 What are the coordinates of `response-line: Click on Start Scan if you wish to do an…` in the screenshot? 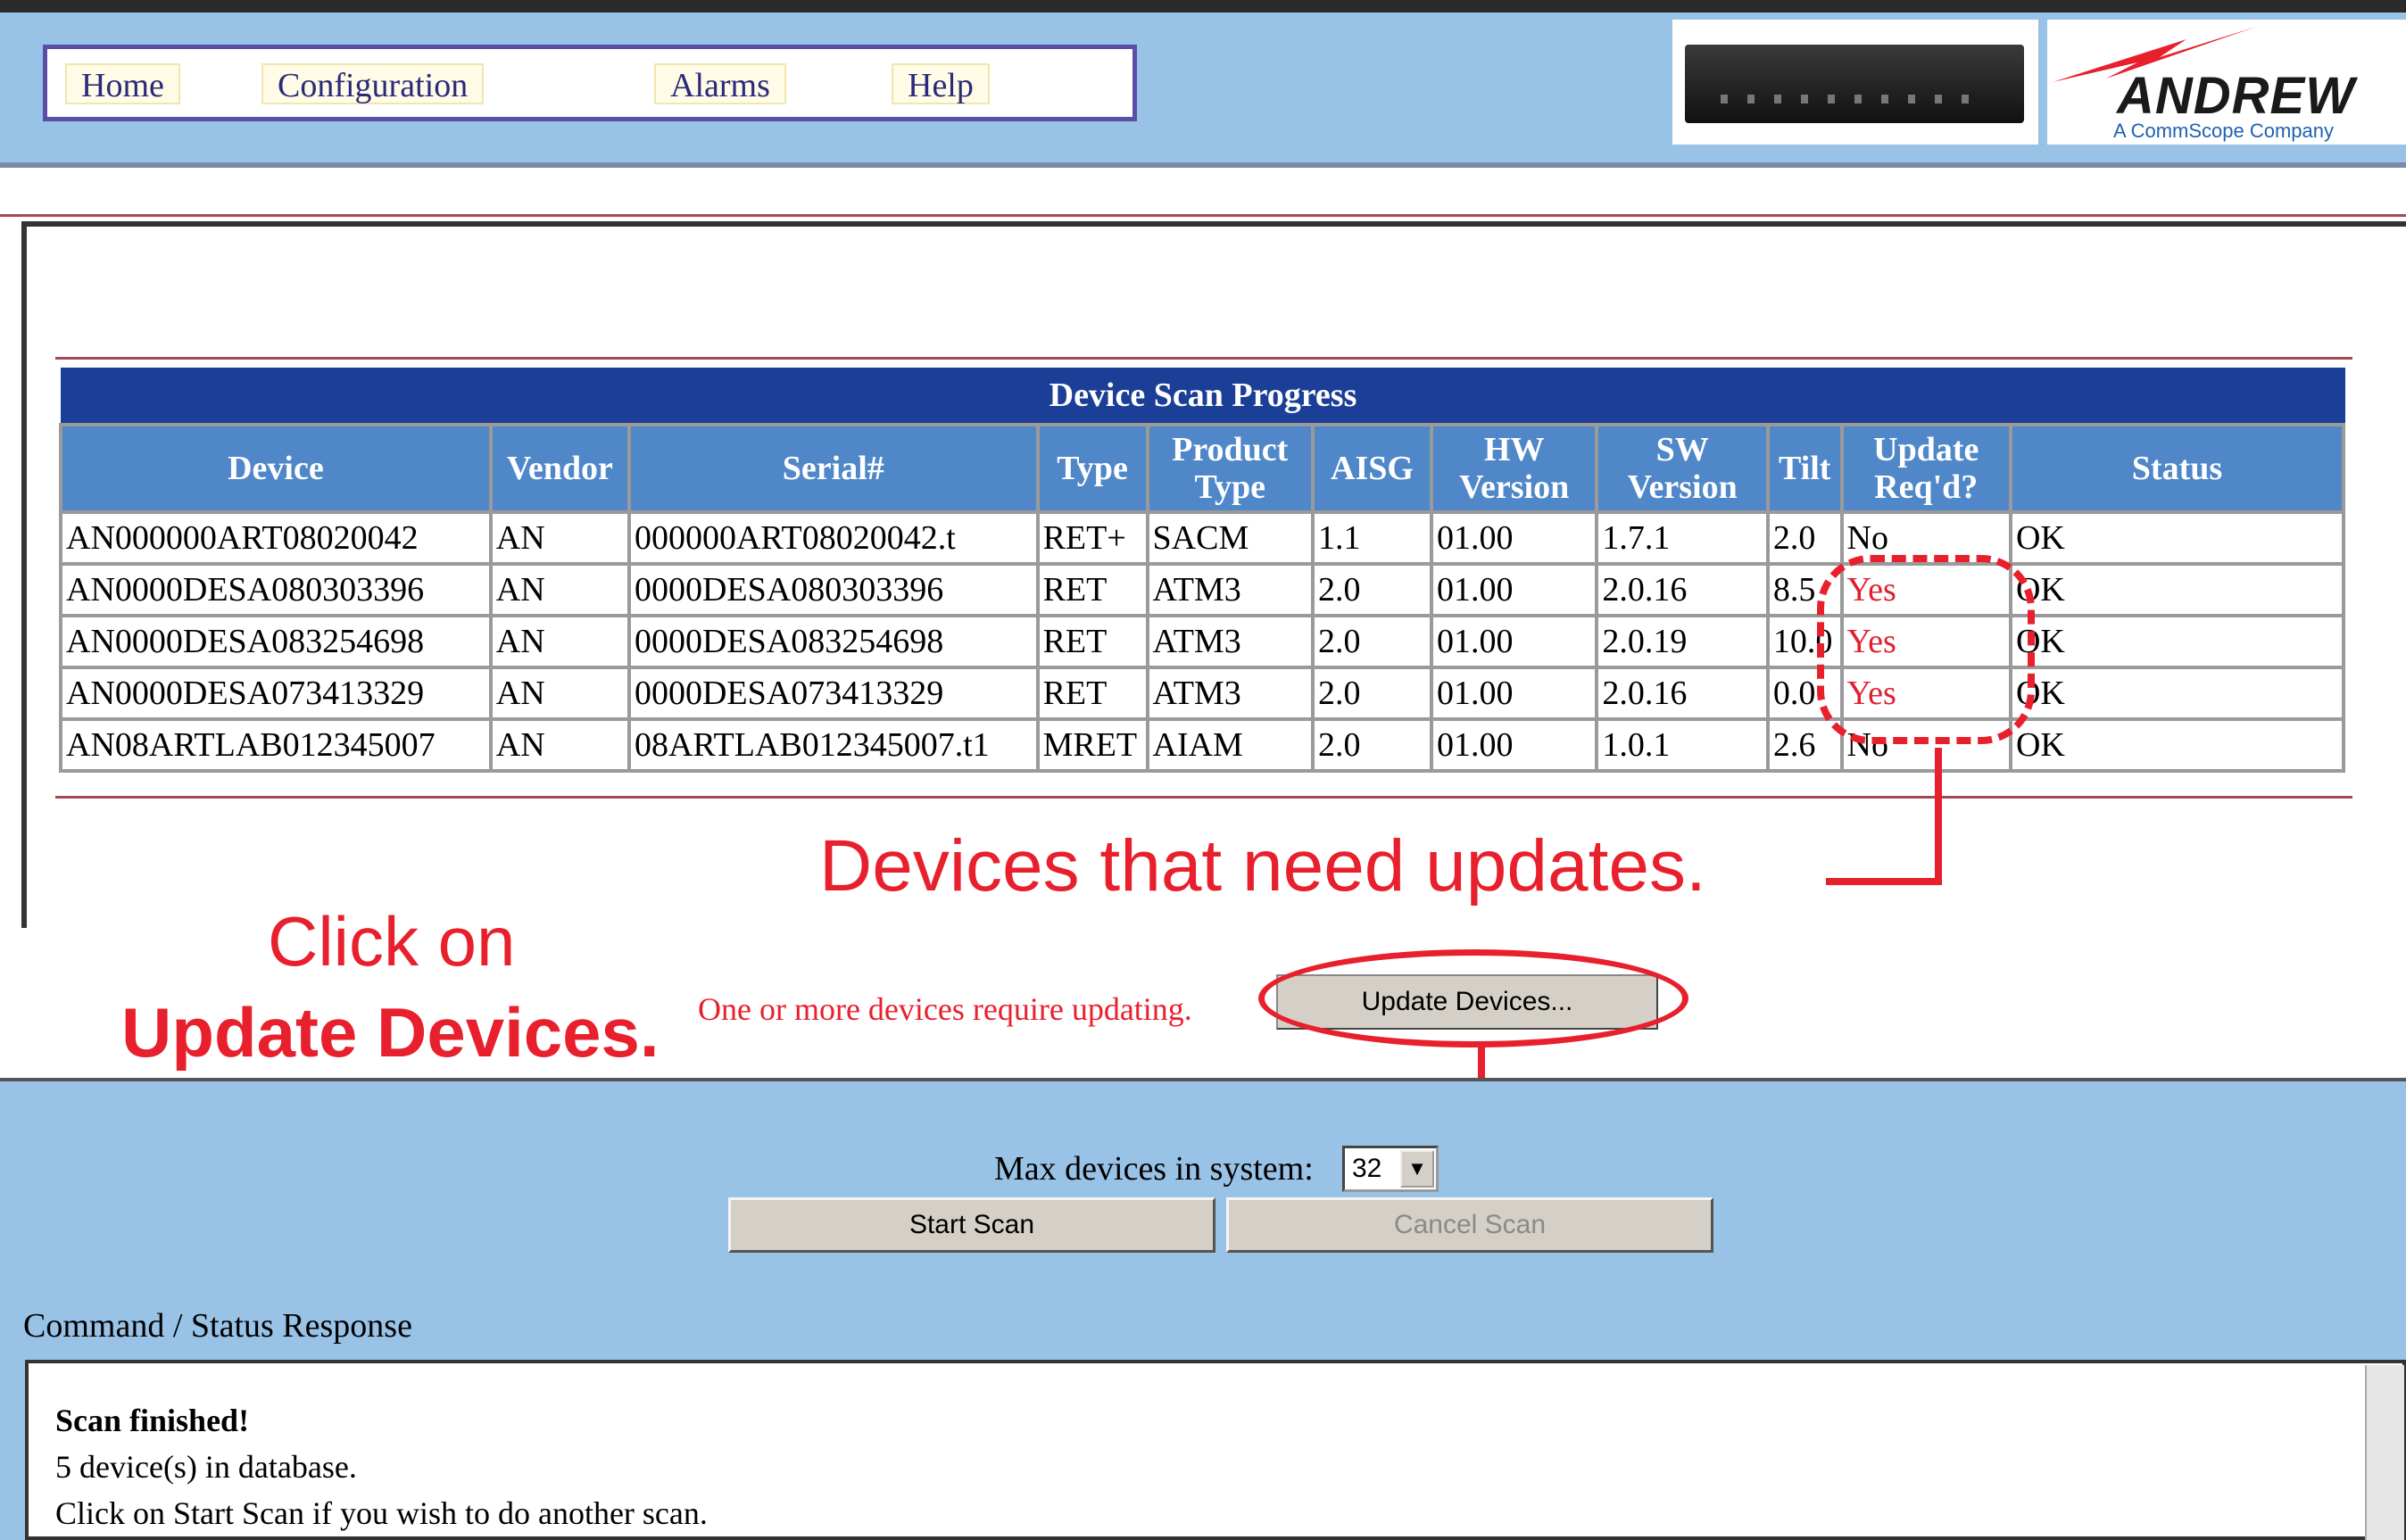 It's located at (382, 1513).